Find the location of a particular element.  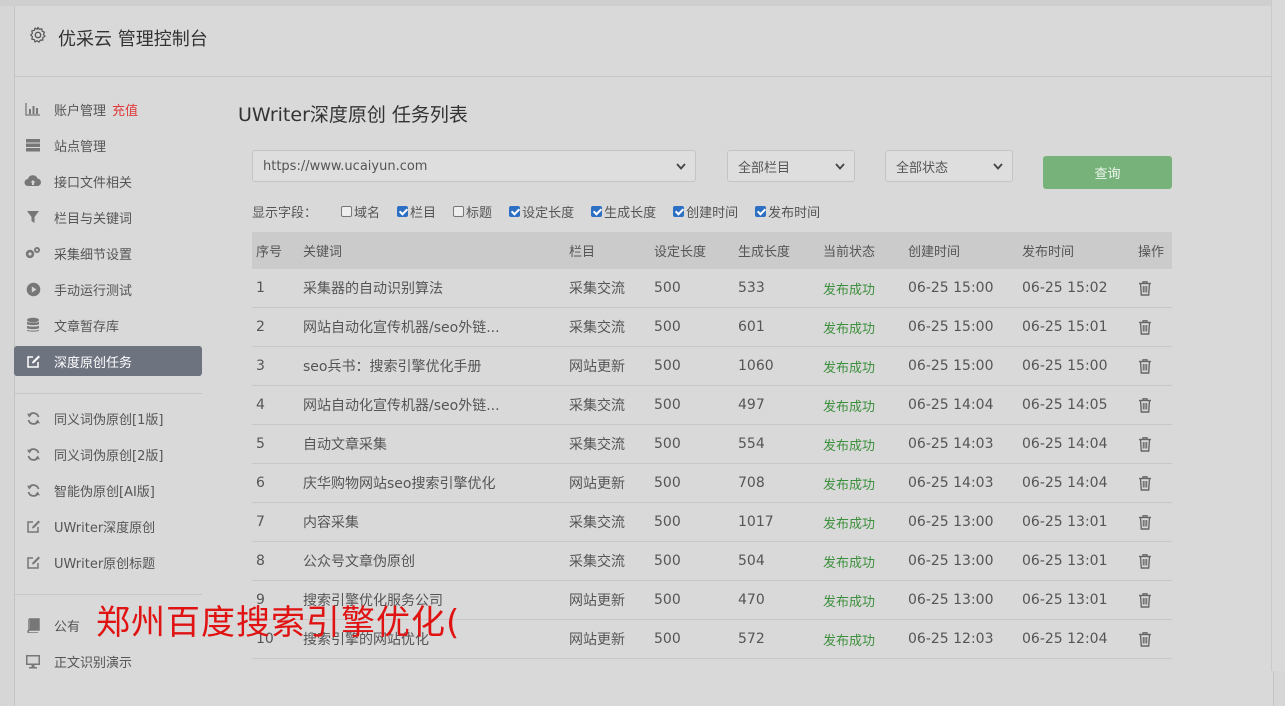

cell-index: 1 is located at coordinates (260, 288).